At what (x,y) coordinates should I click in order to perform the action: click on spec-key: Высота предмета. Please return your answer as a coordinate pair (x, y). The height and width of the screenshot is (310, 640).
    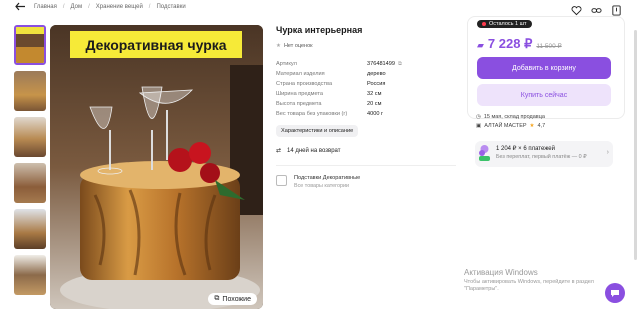
    Looking at the image, I should click on (299, 104).